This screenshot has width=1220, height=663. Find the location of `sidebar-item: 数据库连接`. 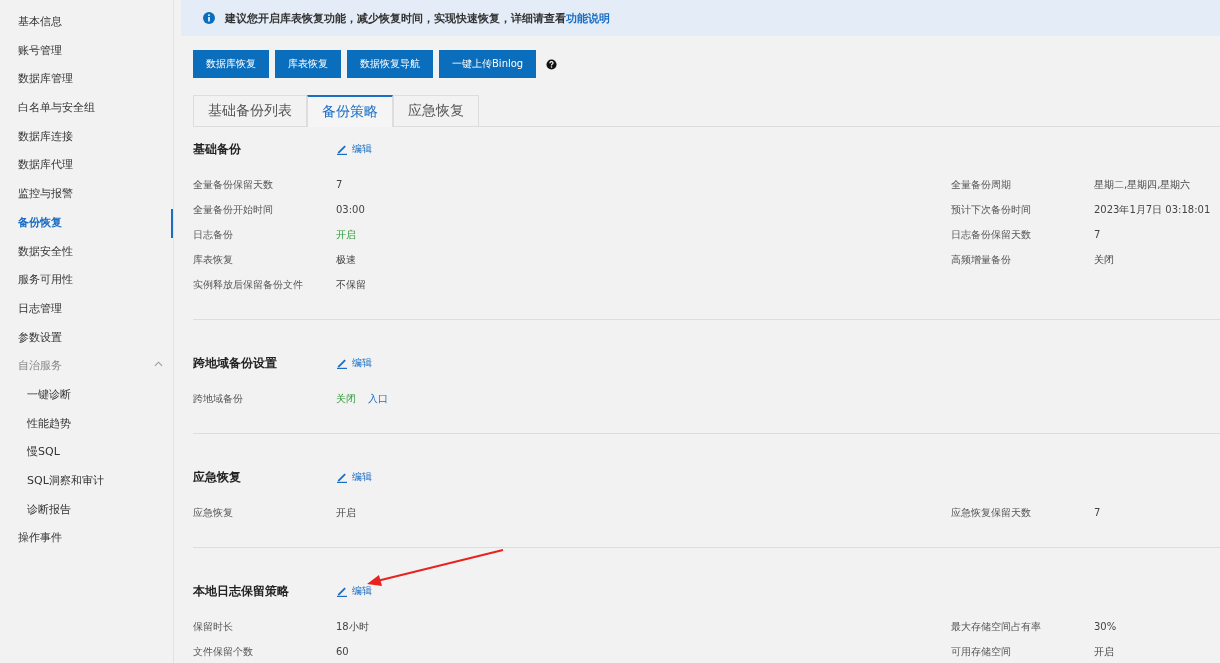

sidebar-item: 数据库连接 is located at coordinates (86, 137).